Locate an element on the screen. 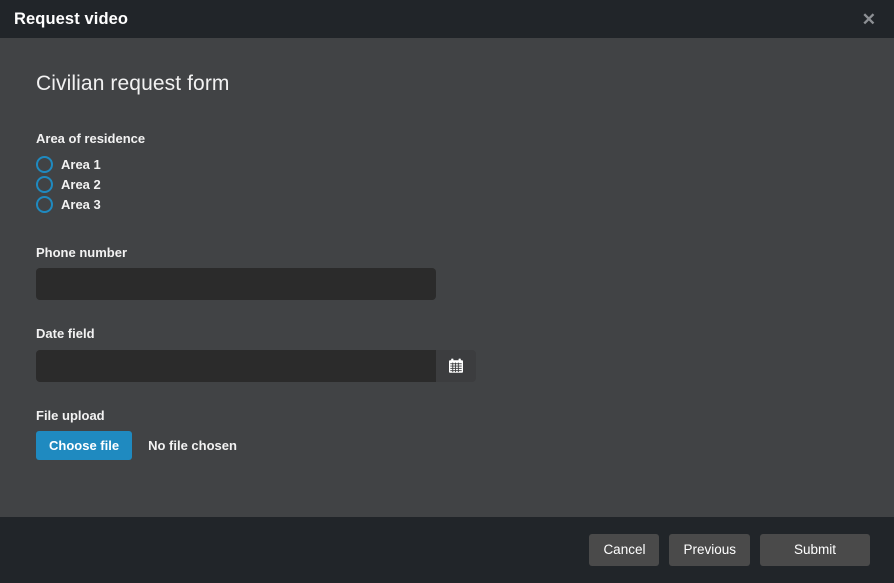 This screenshot has width=894, height=583. field-phone-number: Phone number is located at coordinates (447, 273).